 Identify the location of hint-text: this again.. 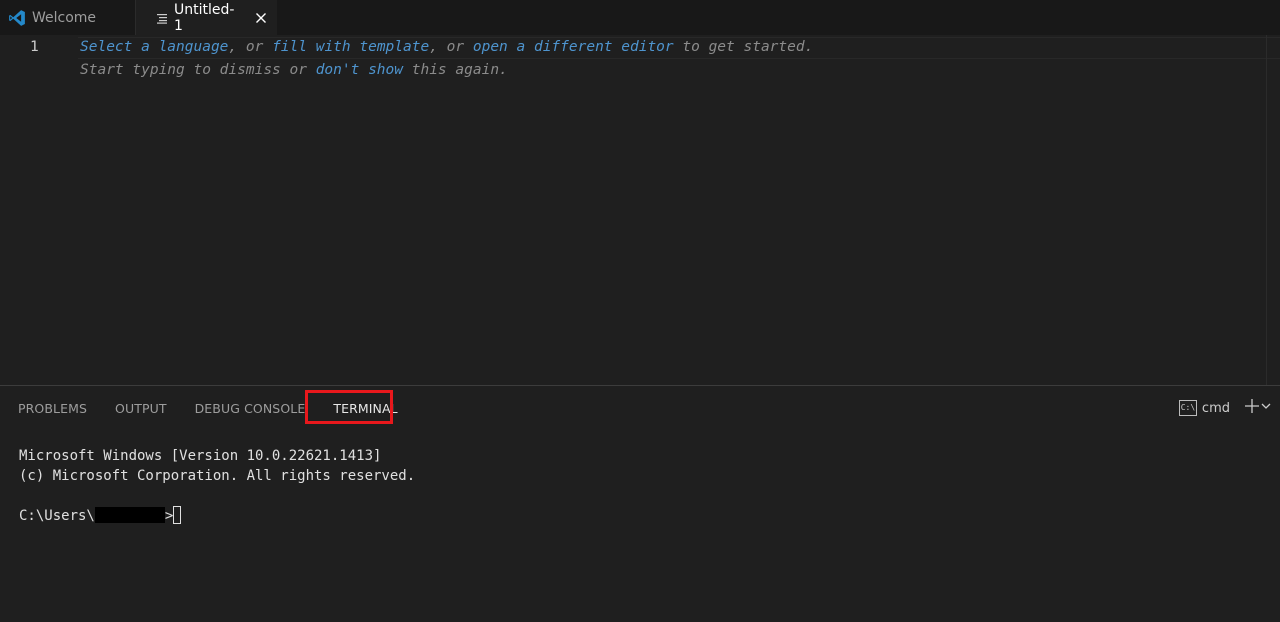
(455, 70).